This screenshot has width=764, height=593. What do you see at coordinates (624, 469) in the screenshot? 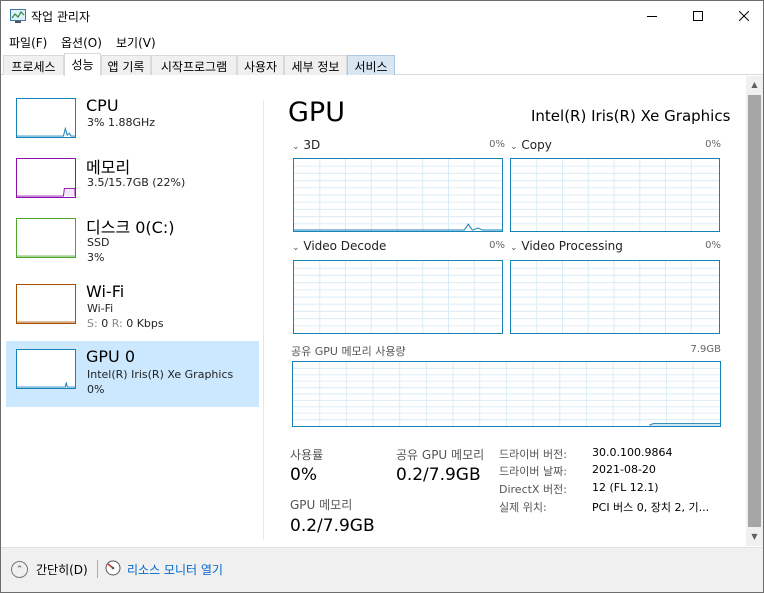
I see `driver-date-value: 2021-08-20` at bounding box center [624, 469].